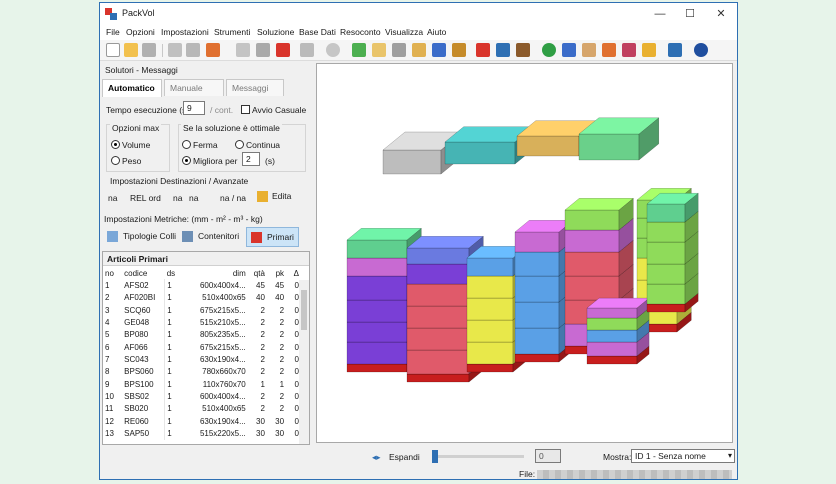 Image resolution: width=836 pixels, height=484 pixels. What do you see at coordinates (283, 50) in the screenshot?
I see `delete-icon` at bounding box center [283, 50].